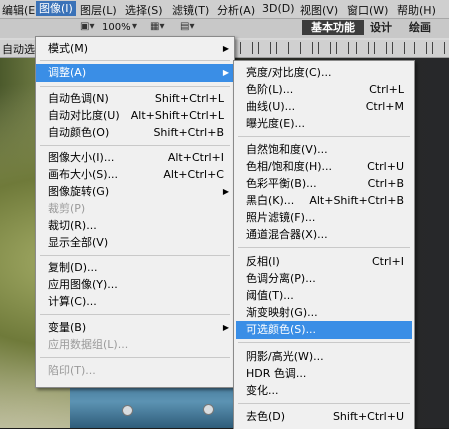 This screenshot has height=429, width=449. What do you see at coordinates (381, 27) in the screenshot?
I see `workspace-design: 设计` at bounding box center [381, 27].